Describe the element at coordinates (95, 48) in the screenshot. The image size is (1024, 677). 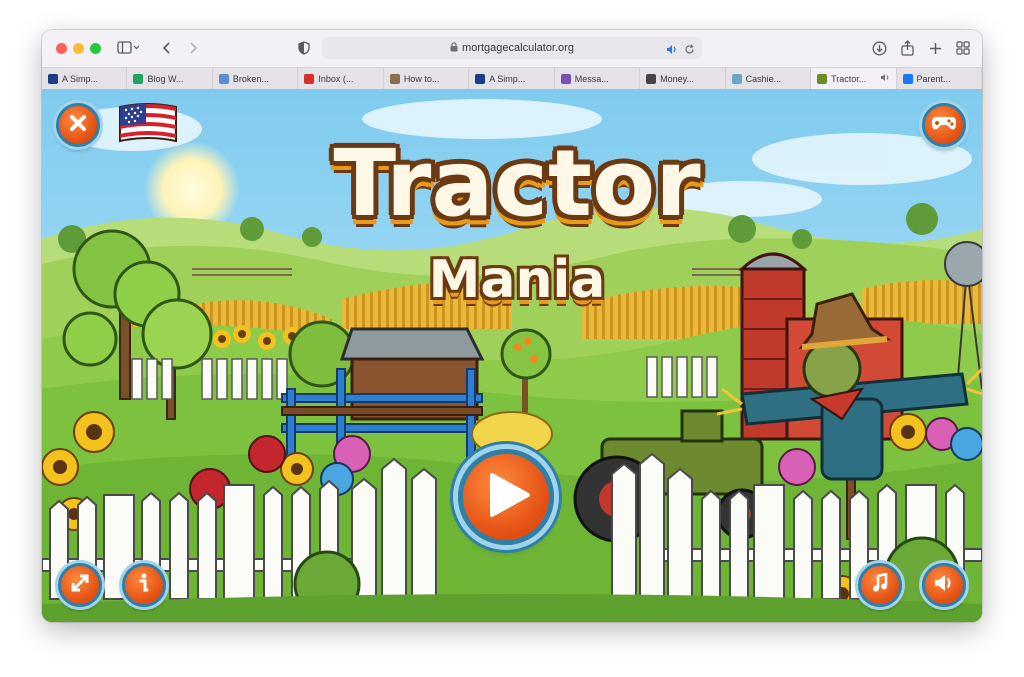
I see `zoom-window-button` at that location.